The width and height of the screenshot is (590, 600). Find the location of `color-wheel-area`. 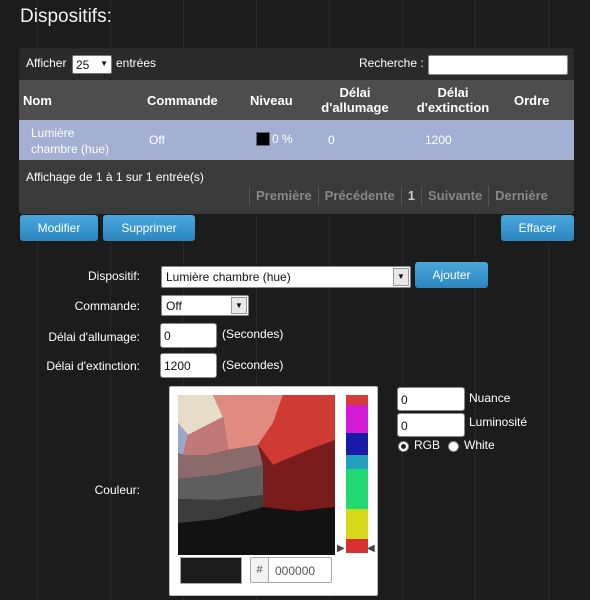

color-wheel-area is located at coordinates (256, 475).